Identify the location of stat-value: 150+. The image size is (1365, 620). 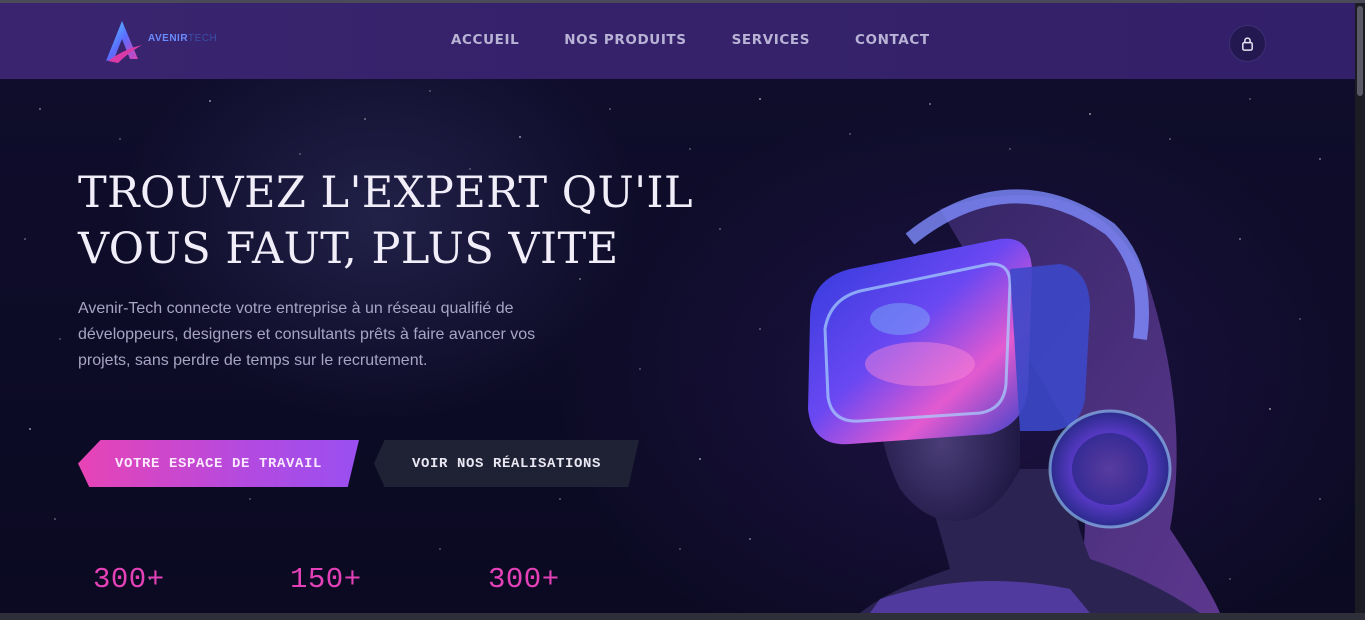
(326, 579).